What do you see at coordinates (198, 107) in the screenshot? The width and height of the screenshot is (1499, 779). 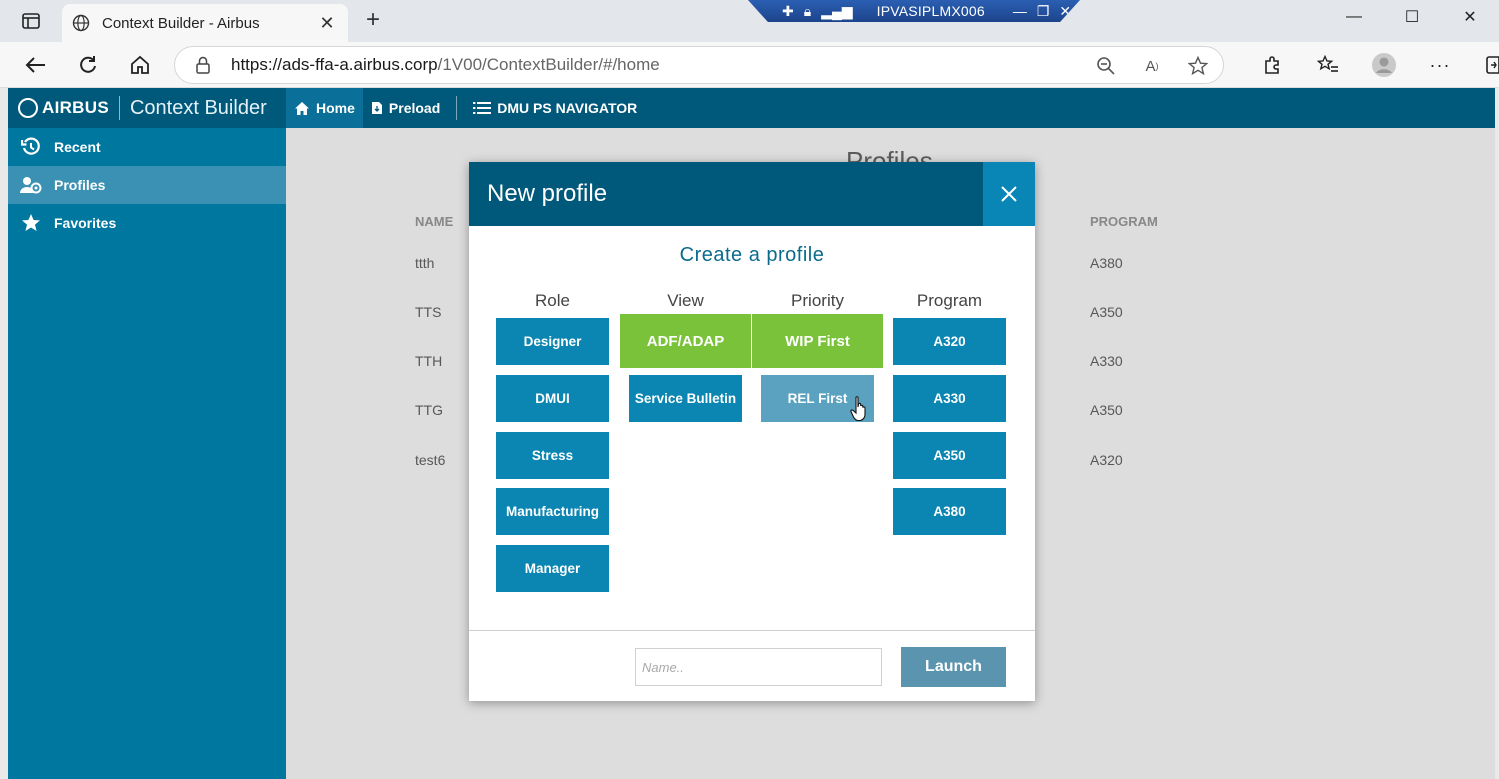 I see `app-name: Context Builder` at bounding box center [198, 107].